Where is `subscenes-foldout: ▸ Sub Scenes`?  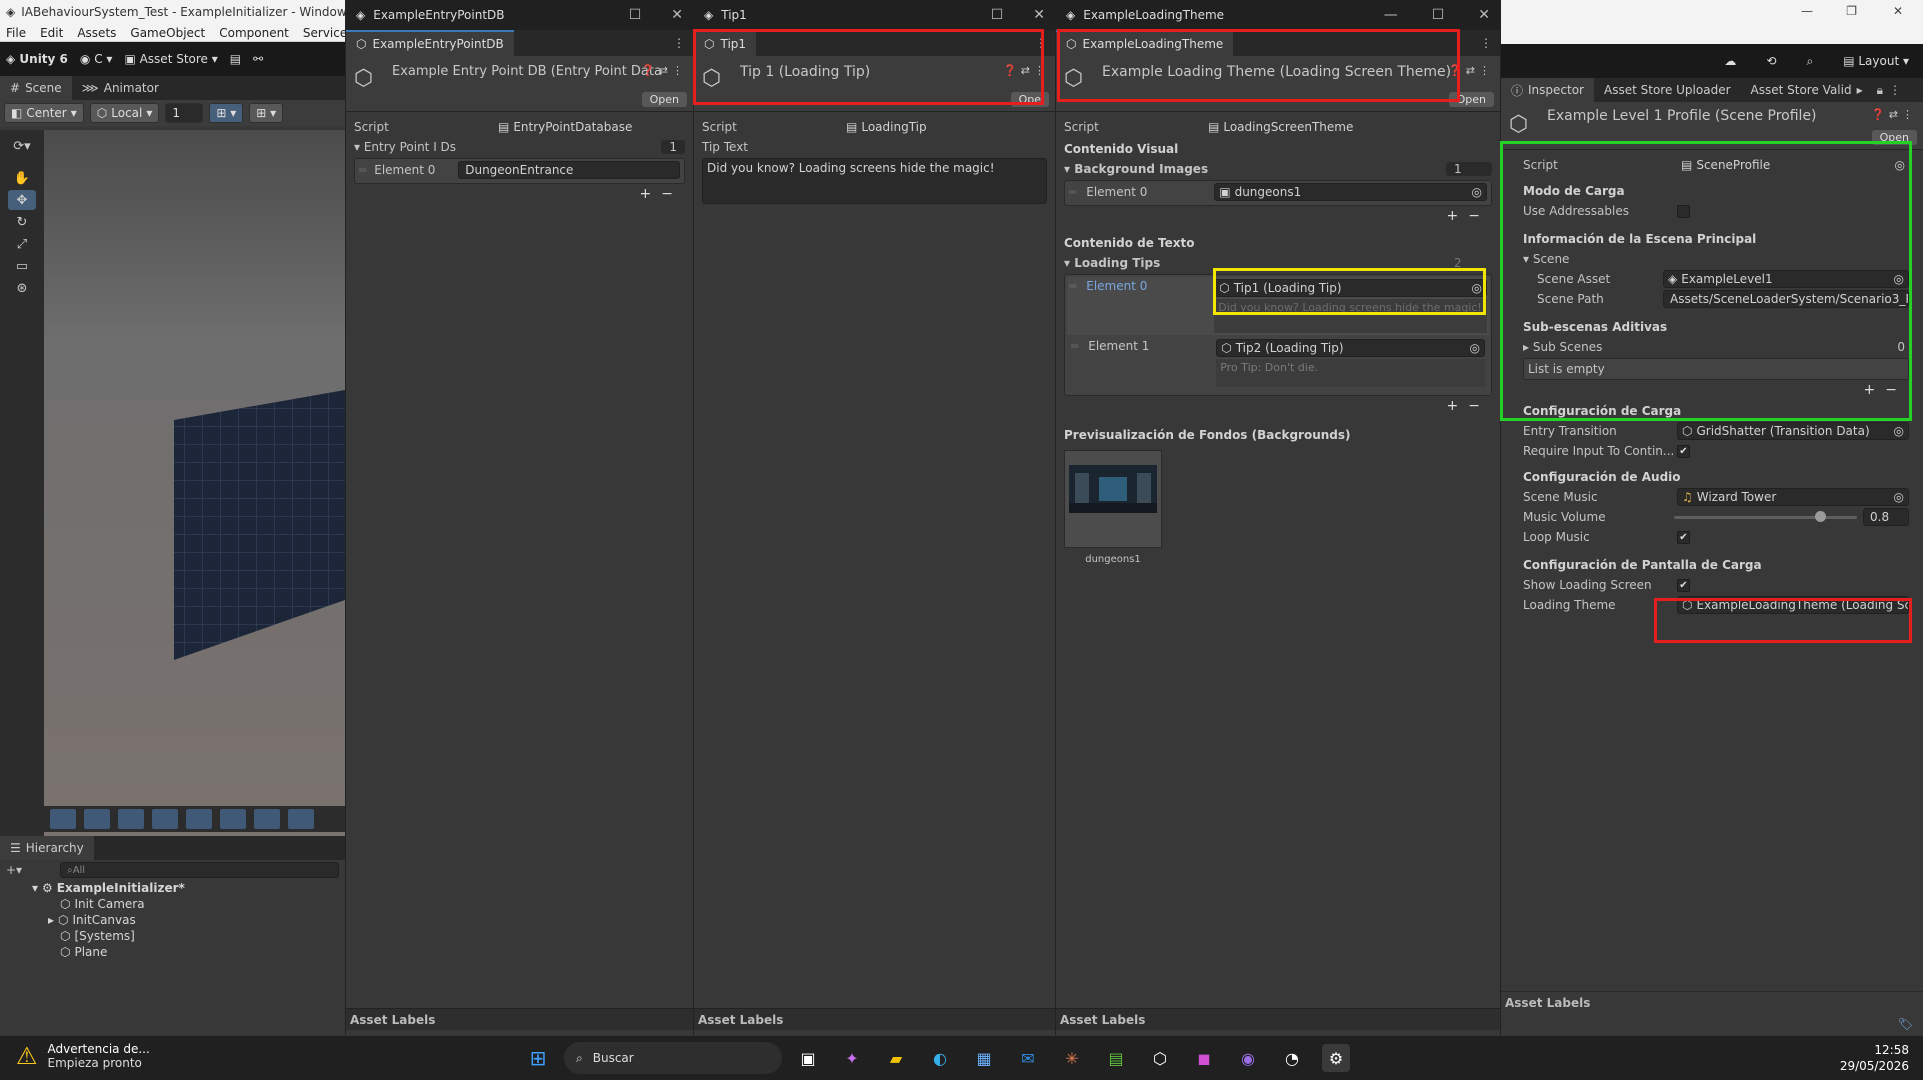 subscenes-foldout: ▸ Sub Scenes is located at coordinates (1562, 347).